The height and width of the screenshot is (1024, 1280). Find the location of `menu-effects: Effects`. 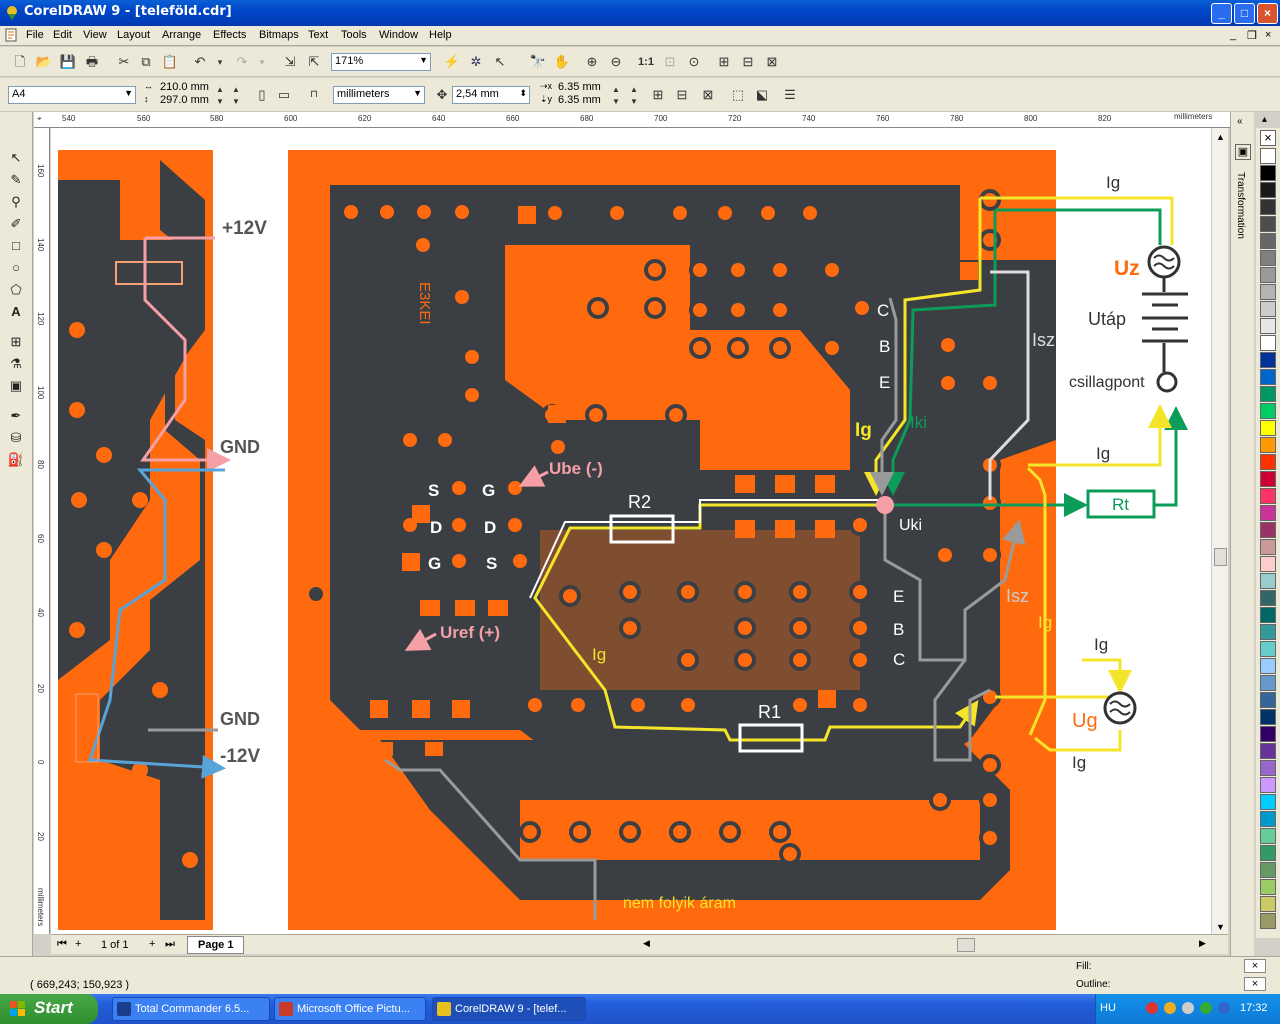

menu-effects: Effects is located at coordinates (229, 35).